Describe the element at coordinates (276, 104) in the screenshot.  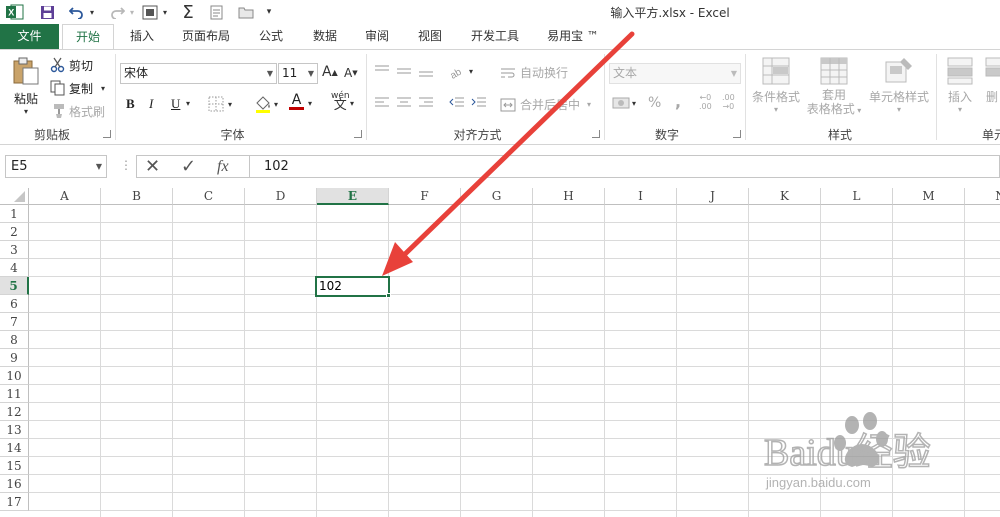
I see `fill-color-dropdown-icon: ▾` at that location.